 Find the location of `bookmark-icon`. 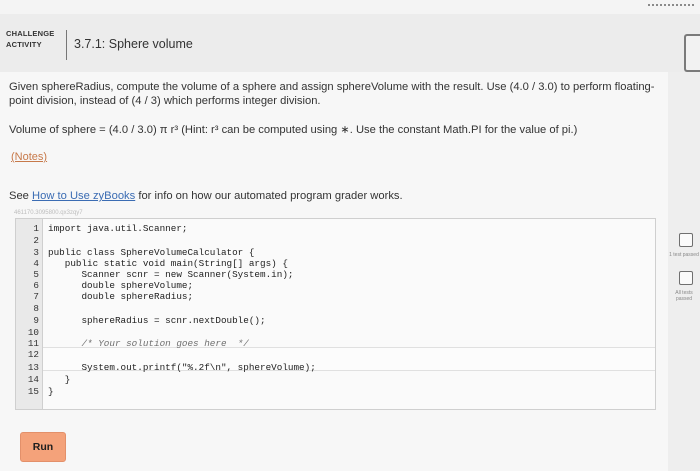

bookmark-icon is located at coordinates (692, 53).